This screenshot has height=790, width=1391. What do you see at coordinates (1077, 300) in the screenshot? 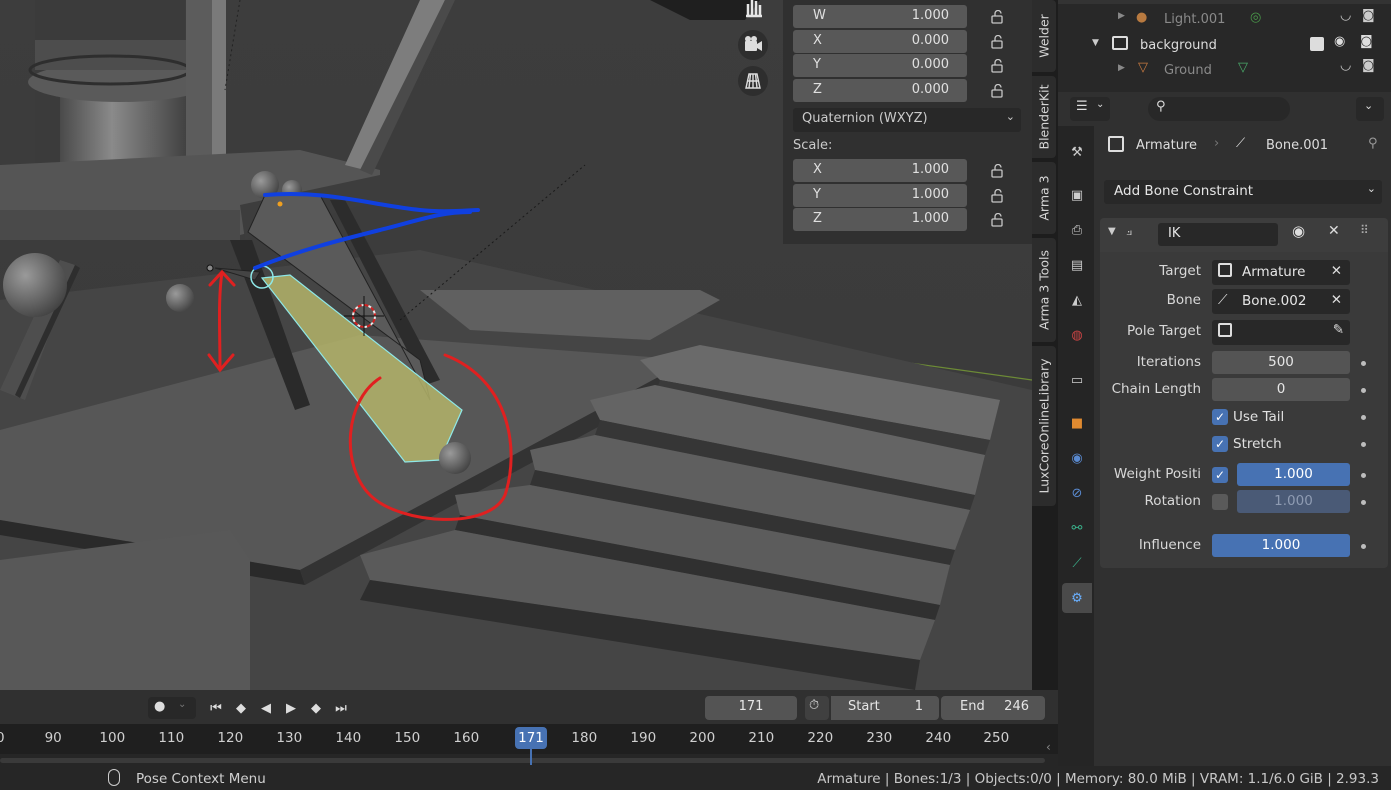
I see `tab-scene: ◭` at bounding box center [1077, 300].